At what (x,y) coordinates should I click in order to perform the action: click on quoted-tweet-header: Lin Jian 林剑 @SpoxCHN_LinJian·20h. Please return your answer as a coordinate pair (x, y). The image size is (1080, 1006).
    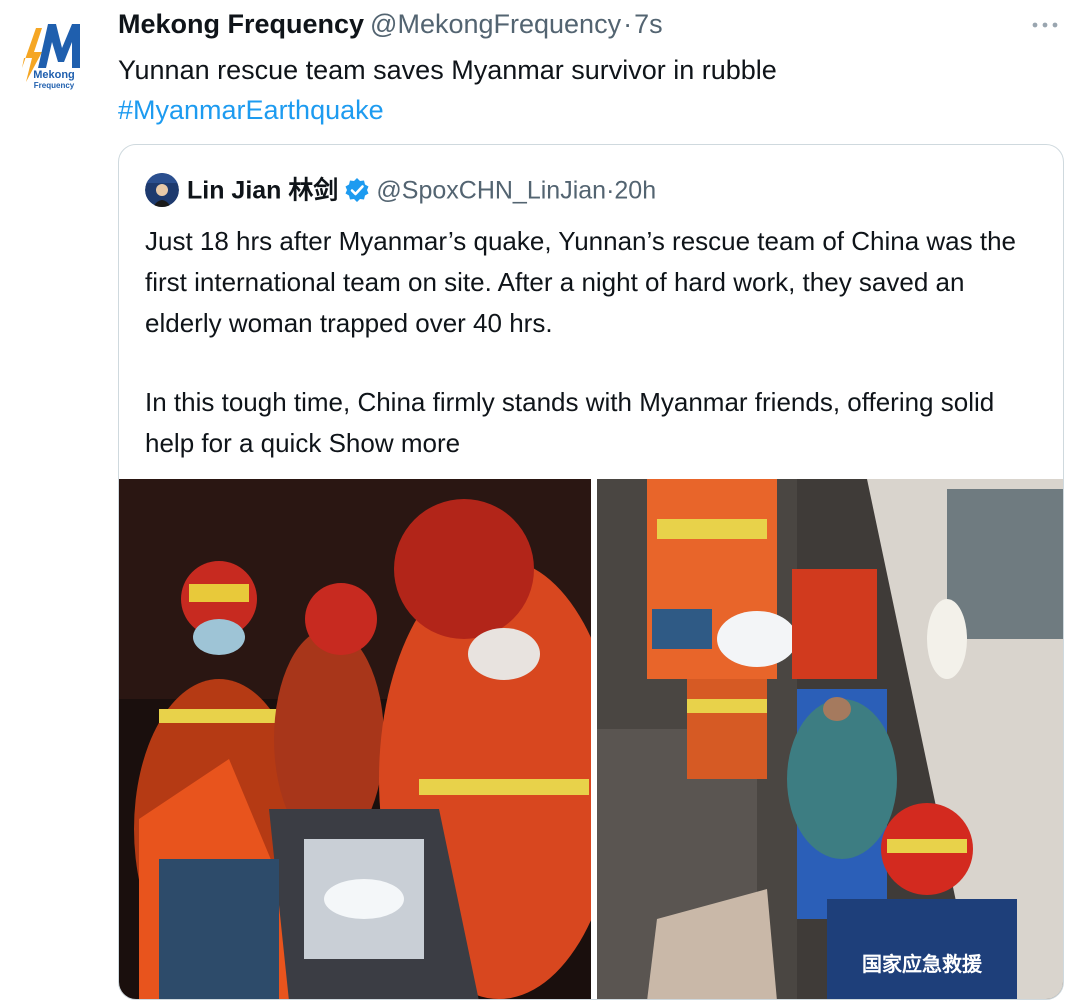
    Looking at the image, I should click on (400, 189).